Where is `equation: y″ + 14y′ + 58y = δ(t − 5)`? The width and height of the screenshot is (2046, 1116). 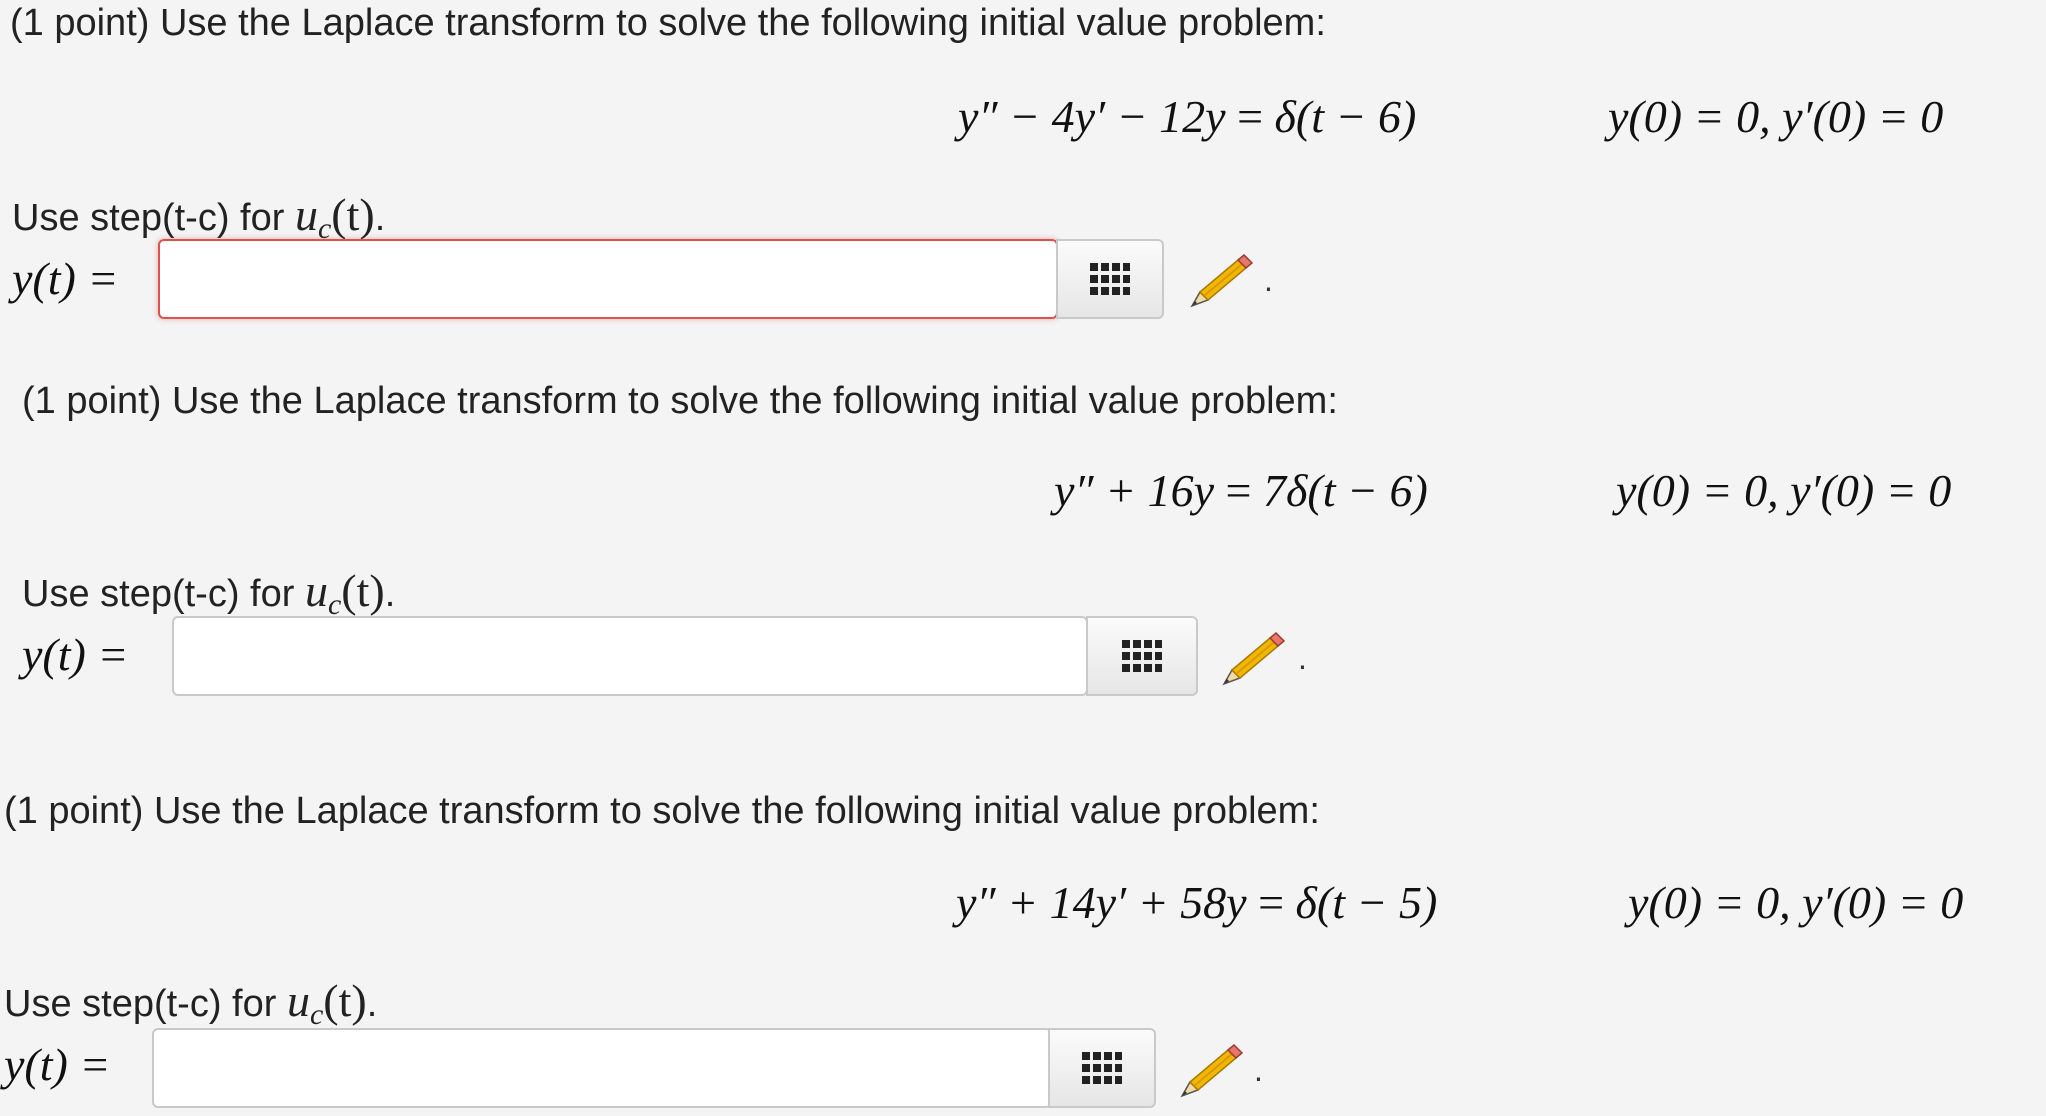 equation: y″ + 14y′ + 58y = δ(t − 5) is located at coordinates (1196, 902).